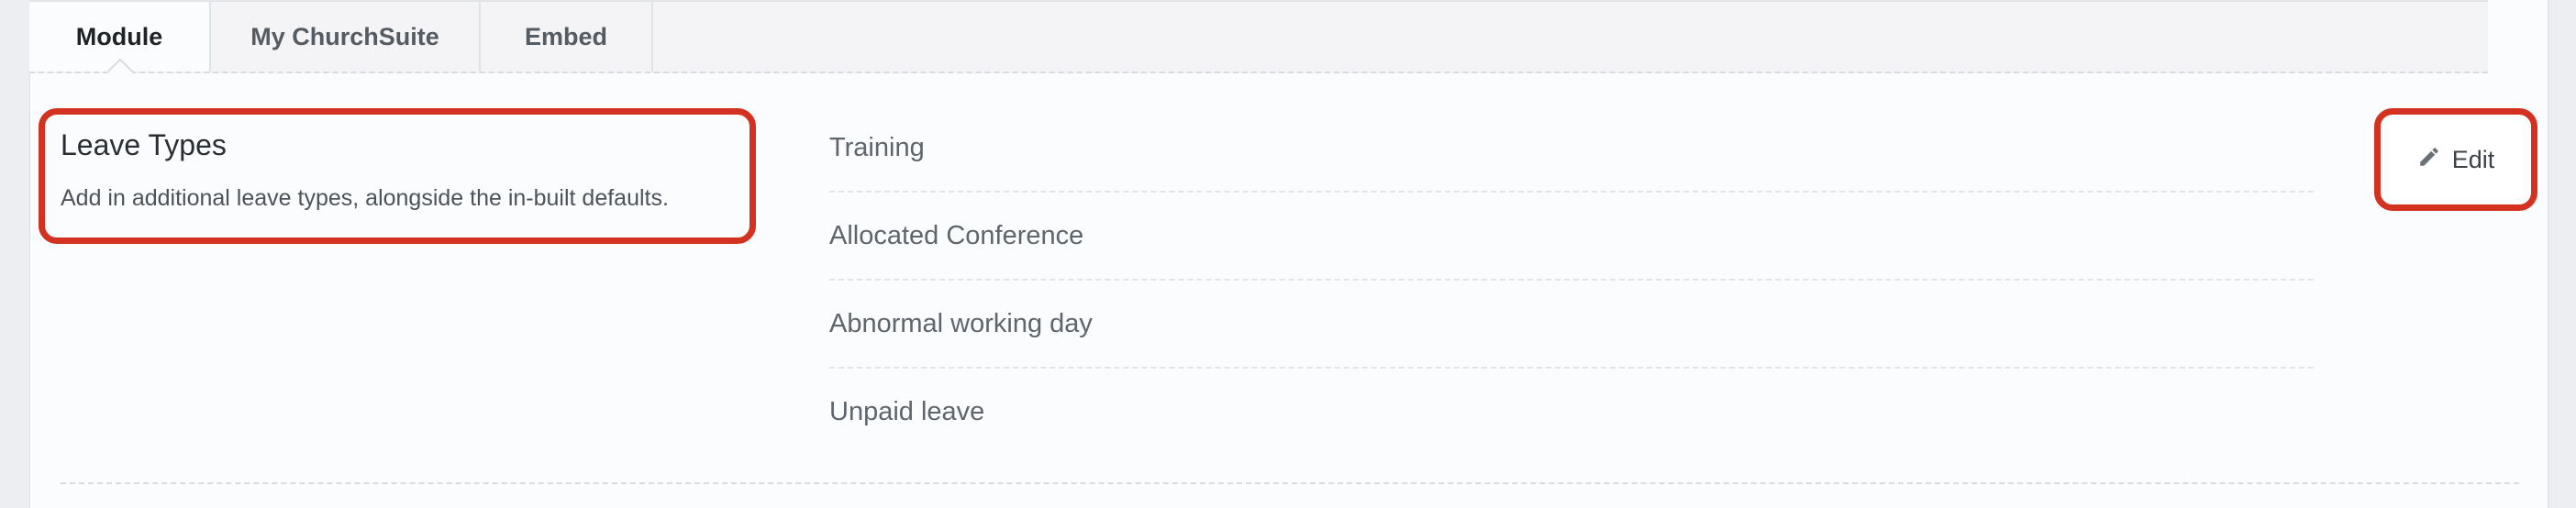  I want to click on pencil-icon, so click(2429, 160).